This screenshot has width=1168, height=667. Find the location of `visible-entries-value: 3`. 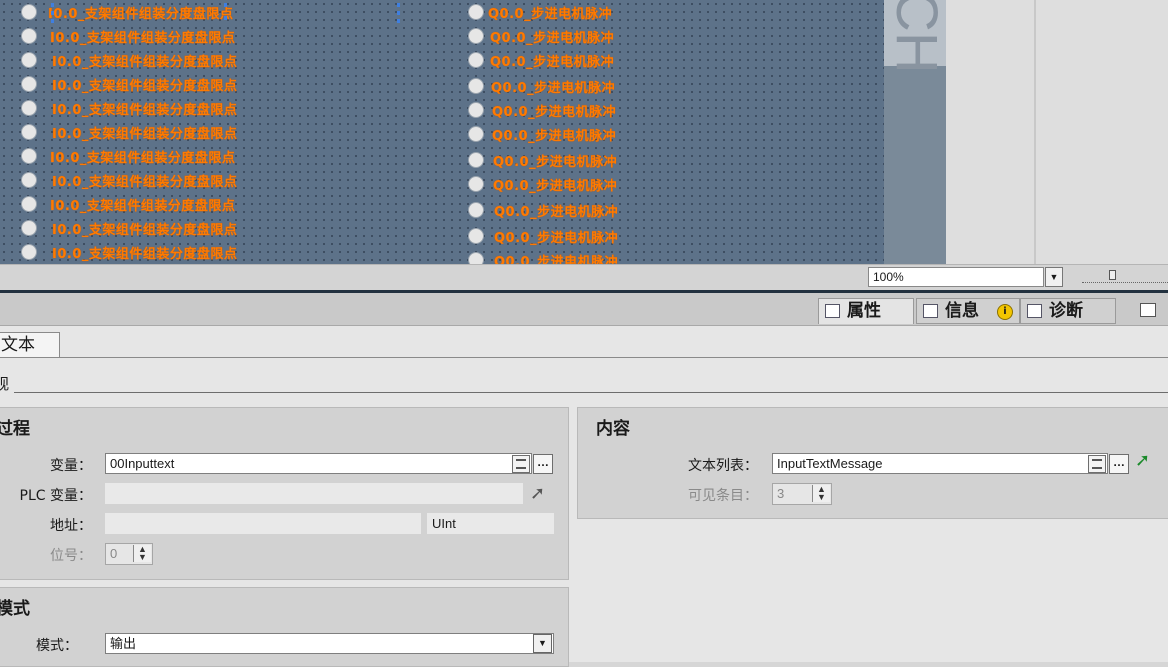

visible-entries-value: 3 is located at coordinates (781, 493).